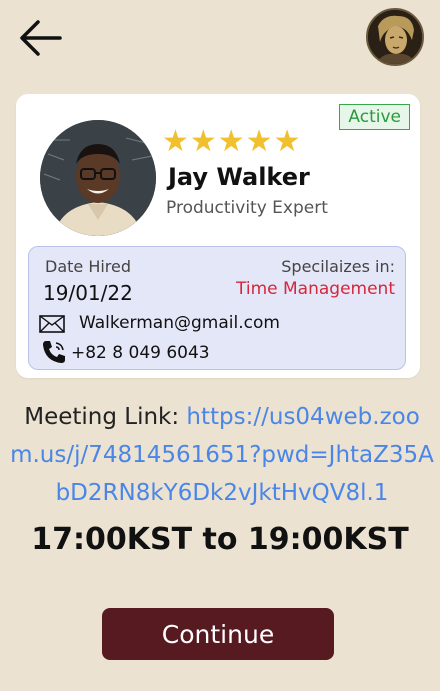  I want to click on back-button, so click(40, 38).